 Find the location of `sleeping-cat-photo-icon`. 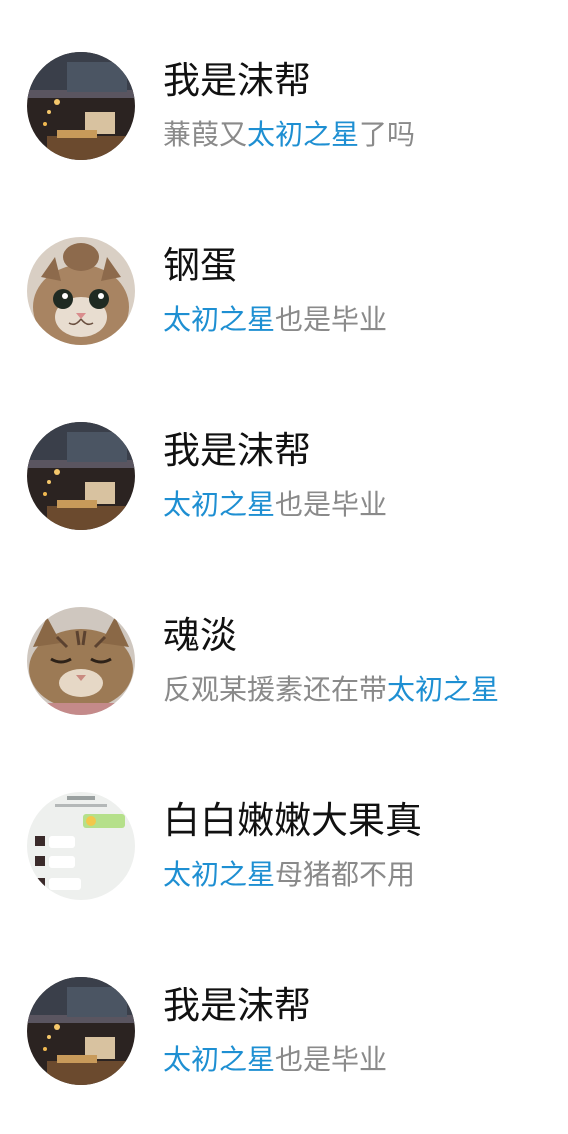

sleeping-cat-photo-icon is located at coordinates (81, 661).